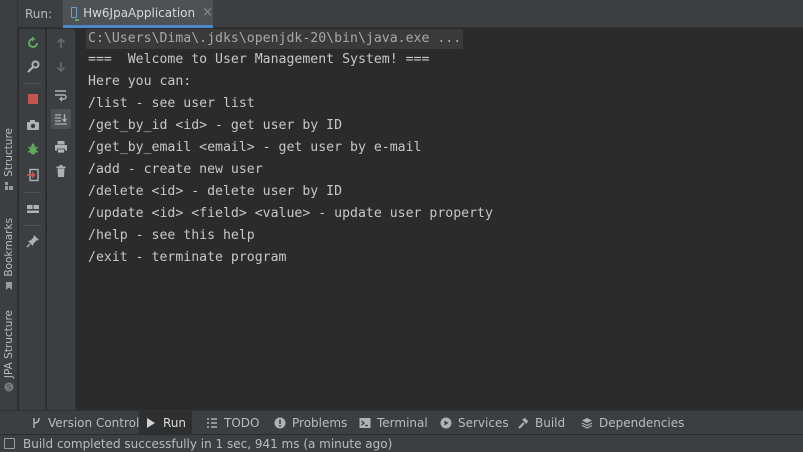 The image size is (803, 452). I want to click on jpa-structure-tab: JPA Structure S, so click(9, 351).